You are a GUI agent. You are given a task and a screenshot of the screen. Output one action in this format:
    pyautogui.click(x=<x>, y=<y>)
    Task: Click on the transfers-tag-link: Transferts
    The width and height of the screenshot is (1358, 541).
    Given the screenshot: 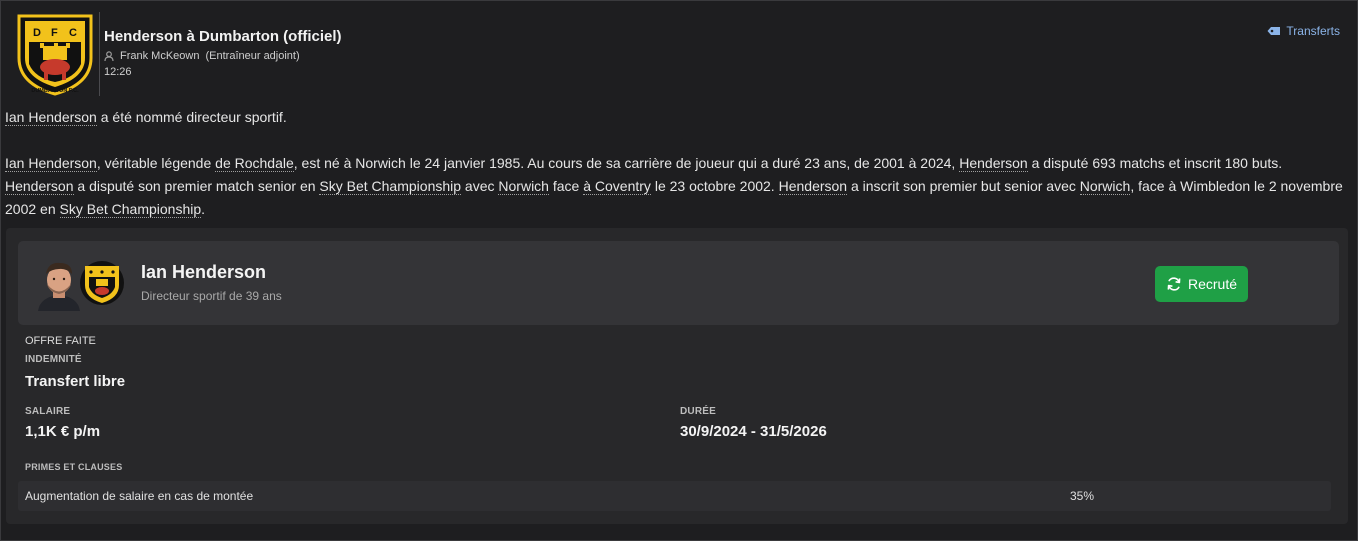 What is the action you would take?
    pyautogui.click(x=1303, y=31)
    